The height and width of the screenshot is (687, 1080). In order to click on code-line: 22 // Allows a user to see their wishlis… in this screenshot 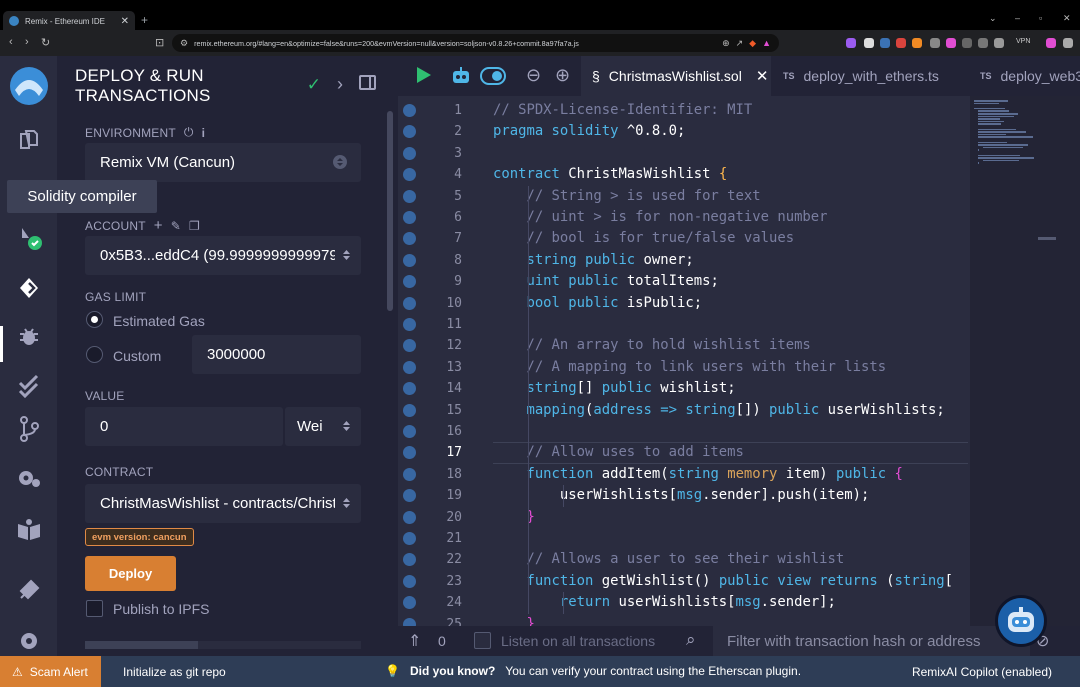, I will do `click(683, 559)`.